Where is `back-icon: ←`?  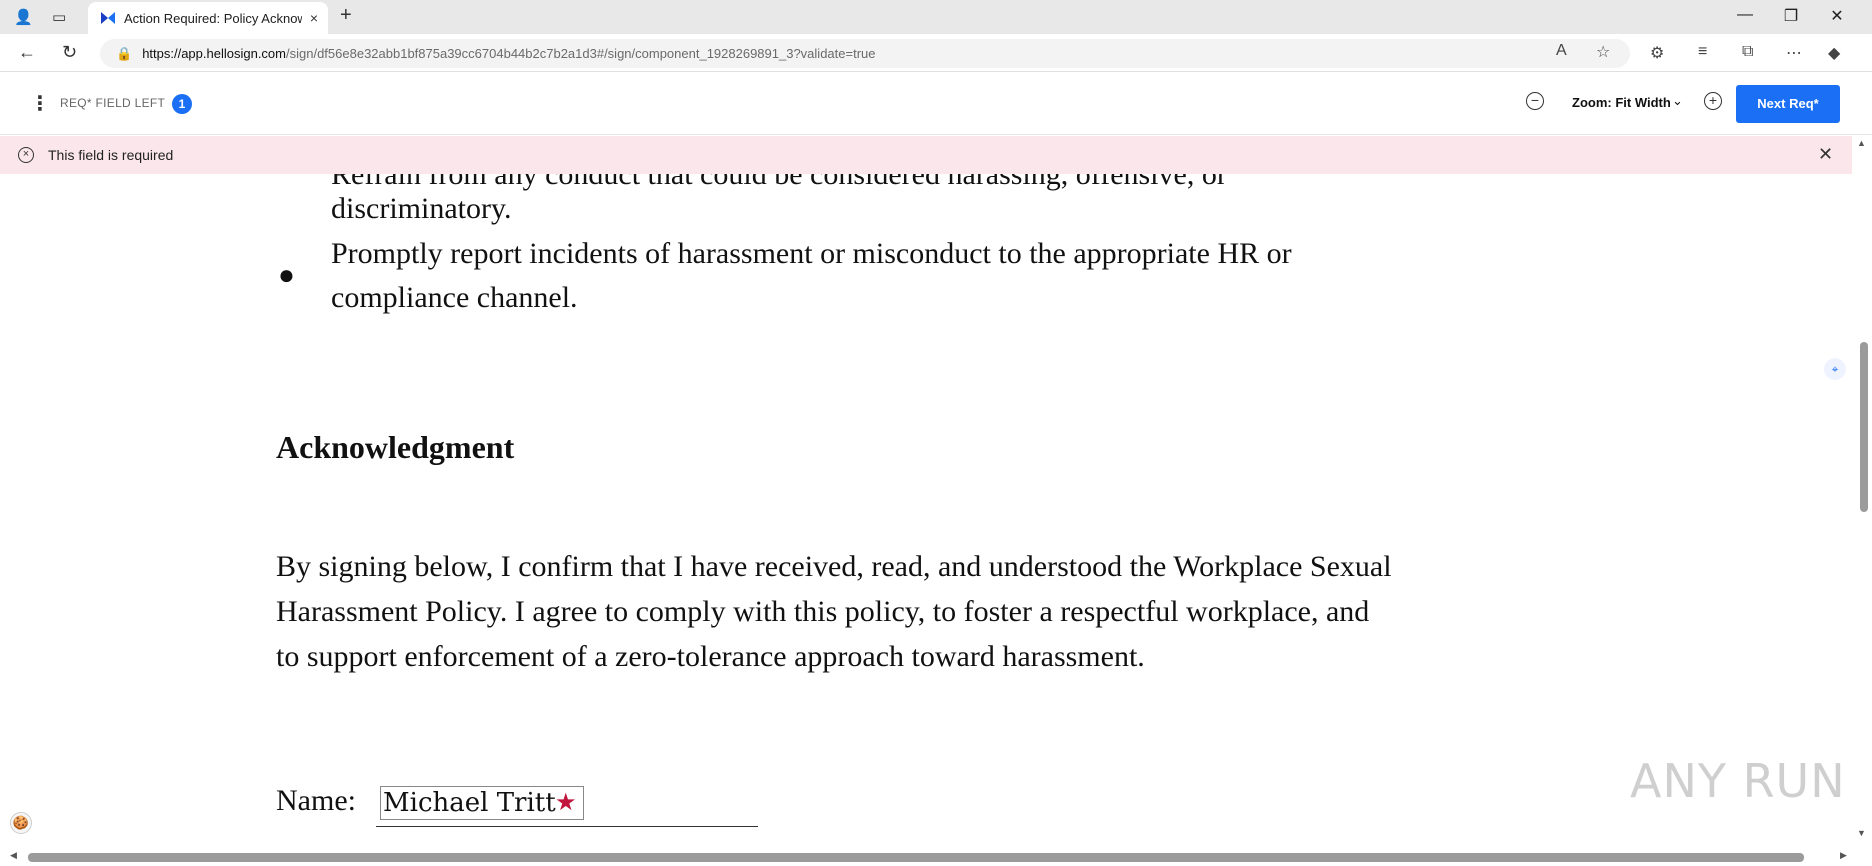 back-icon: ← is located at coordinates (27, 52).